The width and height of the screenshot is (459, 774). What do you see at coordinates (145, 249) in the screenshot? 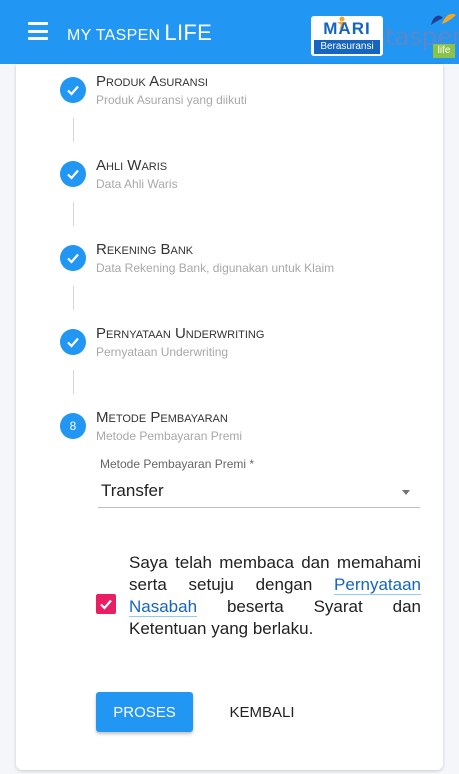
I see `step-title: Rekening Bank` at bounding box center [145, 249].